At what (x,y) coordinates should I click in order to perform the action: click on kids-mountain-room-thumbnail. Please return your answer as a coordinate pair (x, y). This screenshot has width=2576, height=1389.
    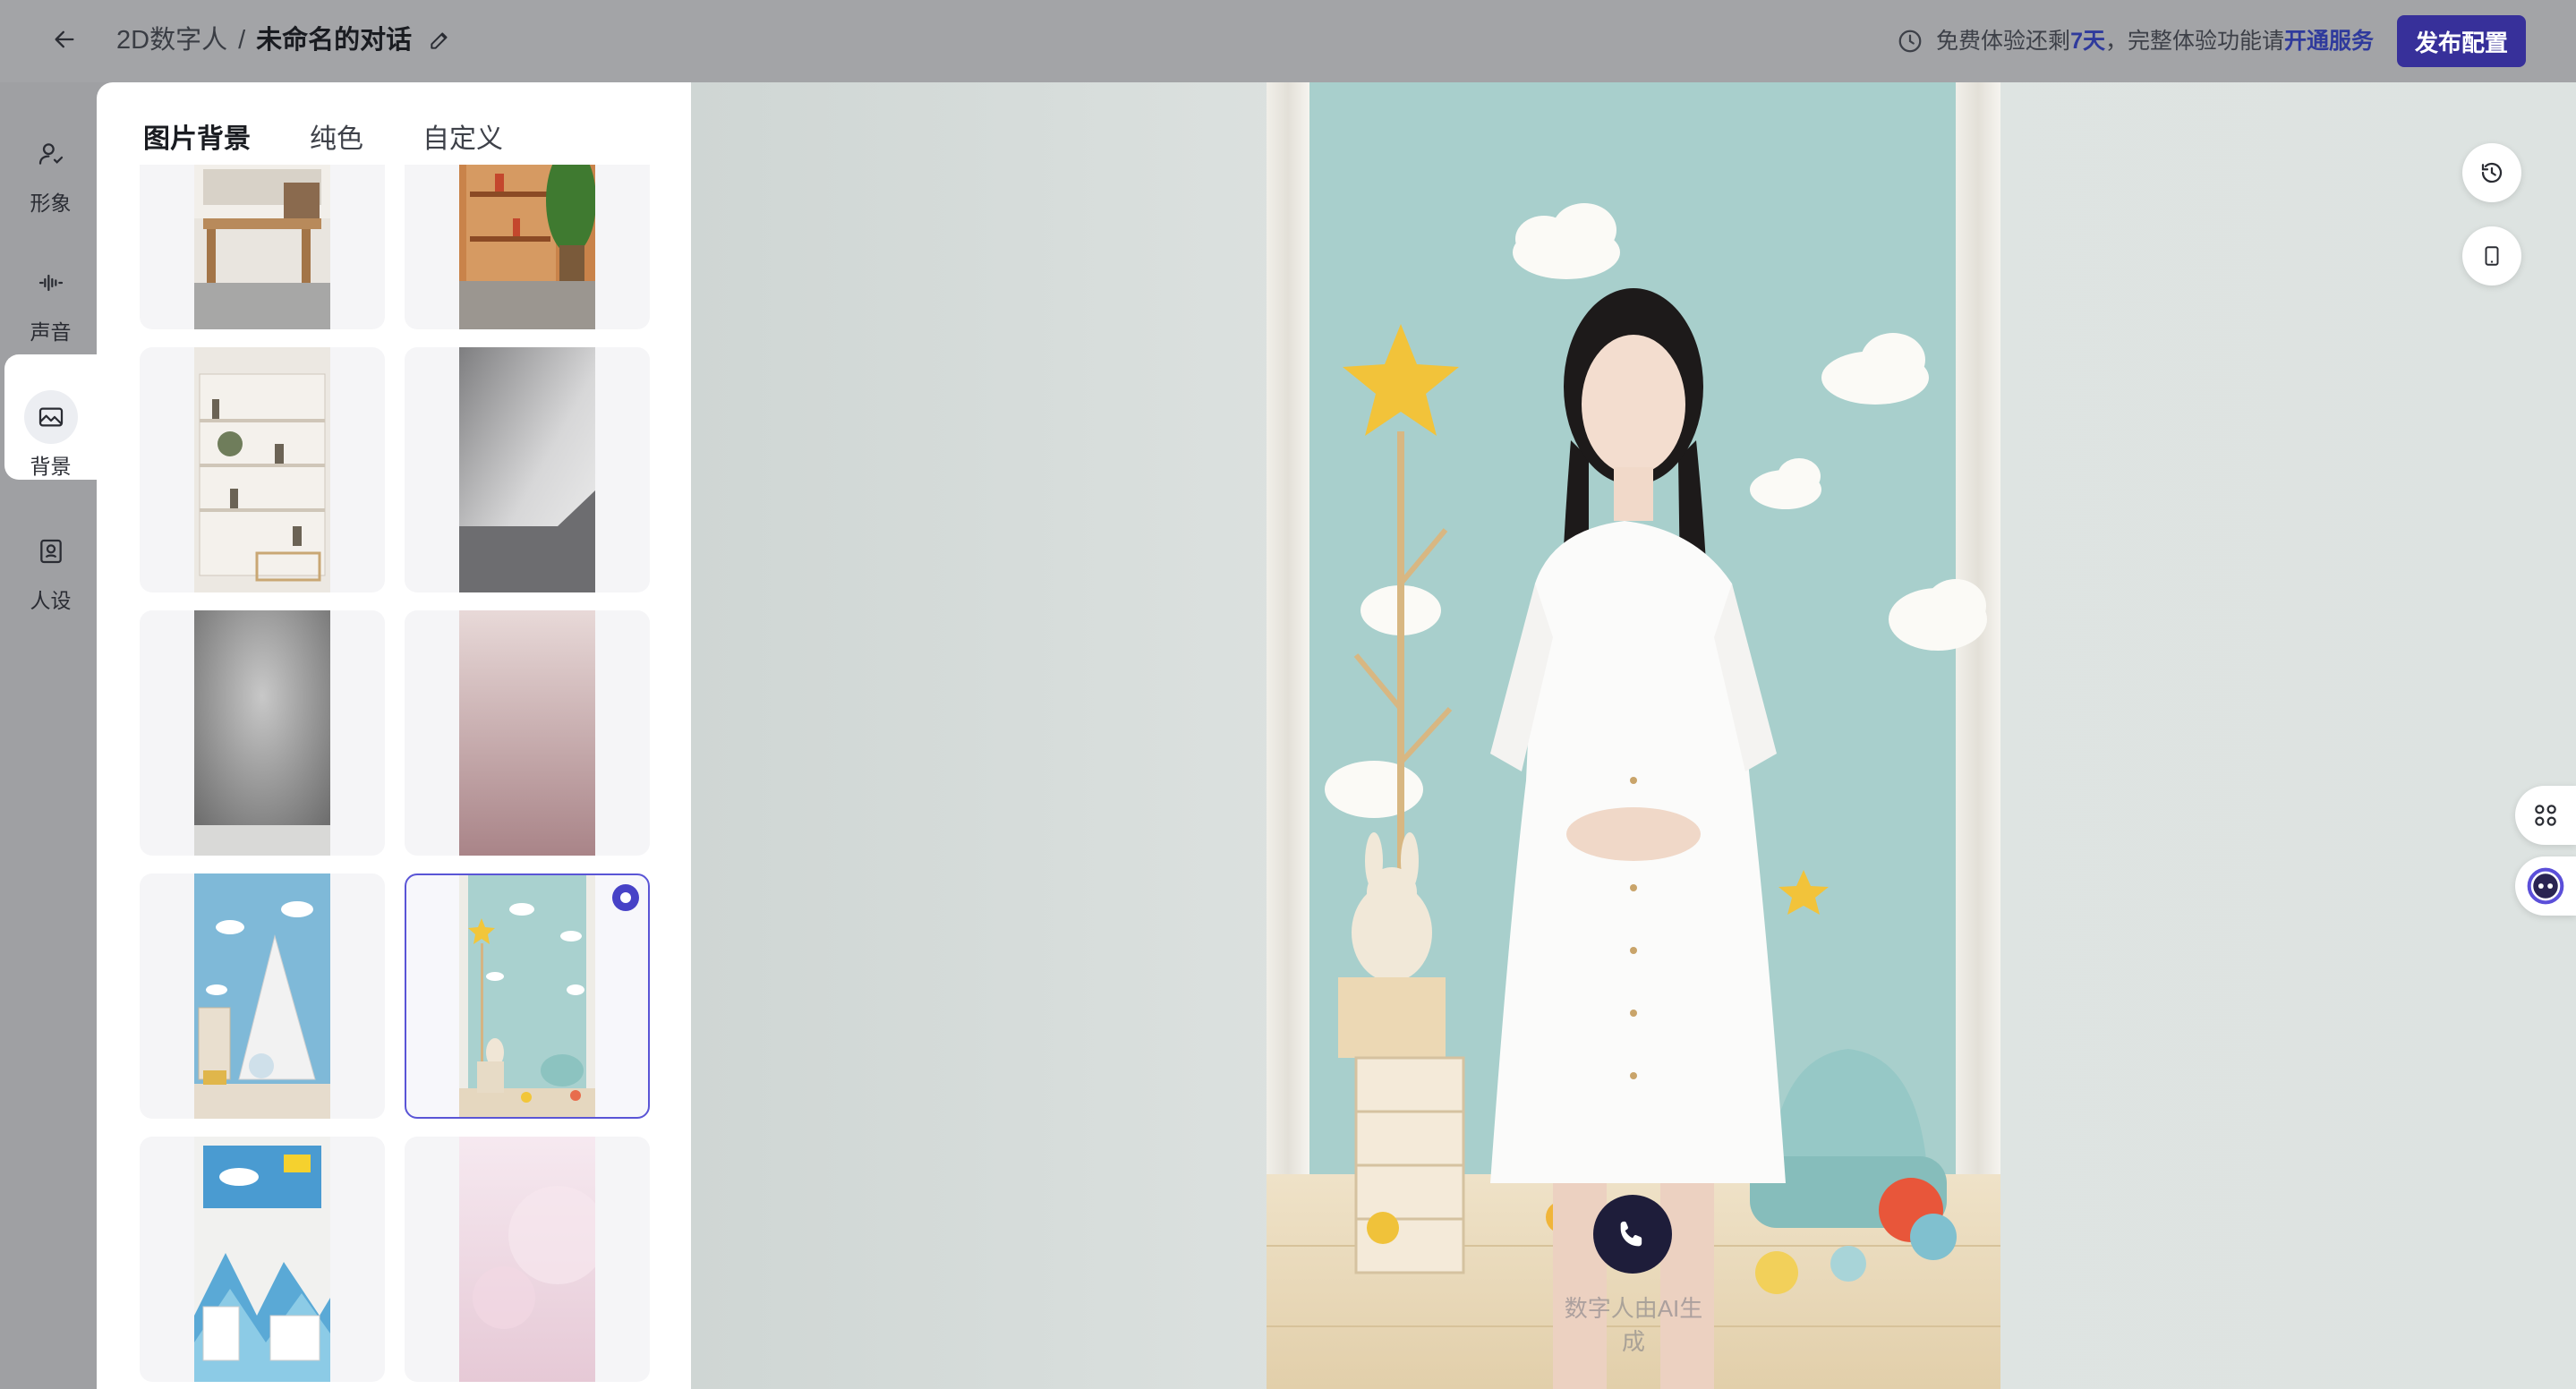
    Looking at the image, I should click on (262, 1259).